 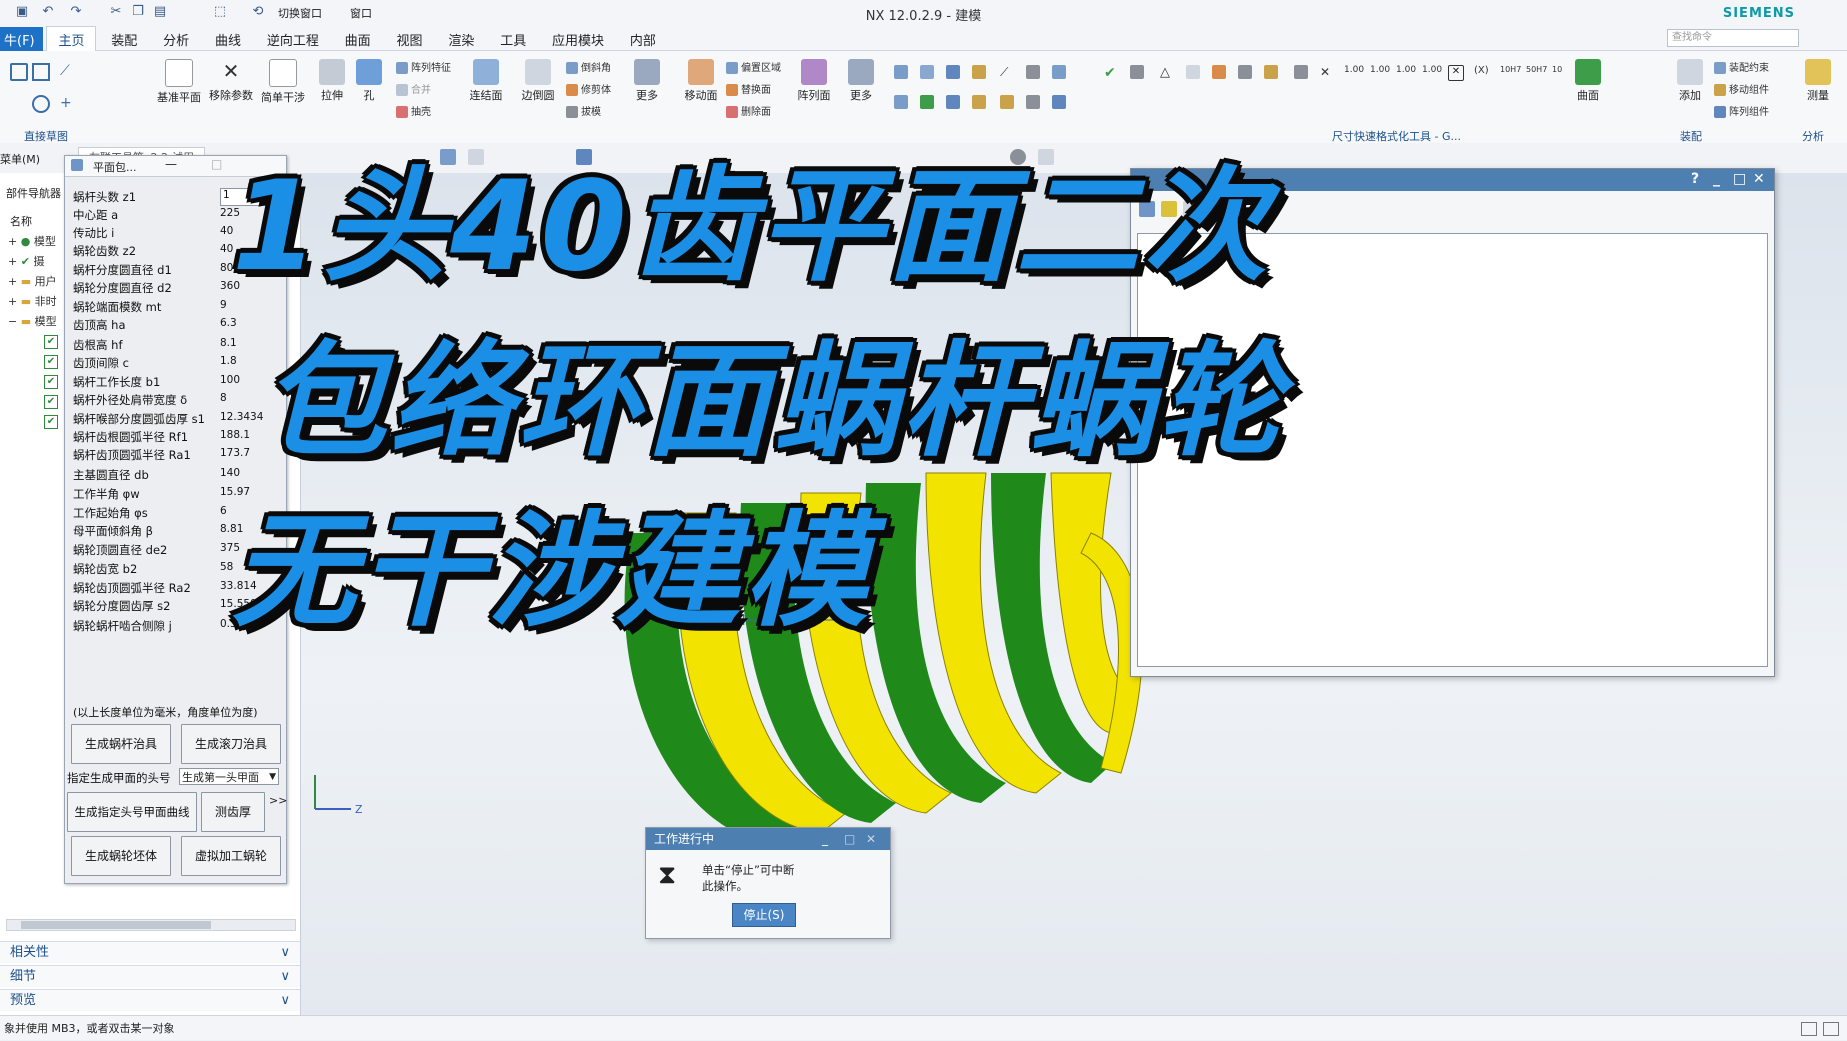 I want to click on move-component-button: 移动组件, so click(x=1741, y=88).